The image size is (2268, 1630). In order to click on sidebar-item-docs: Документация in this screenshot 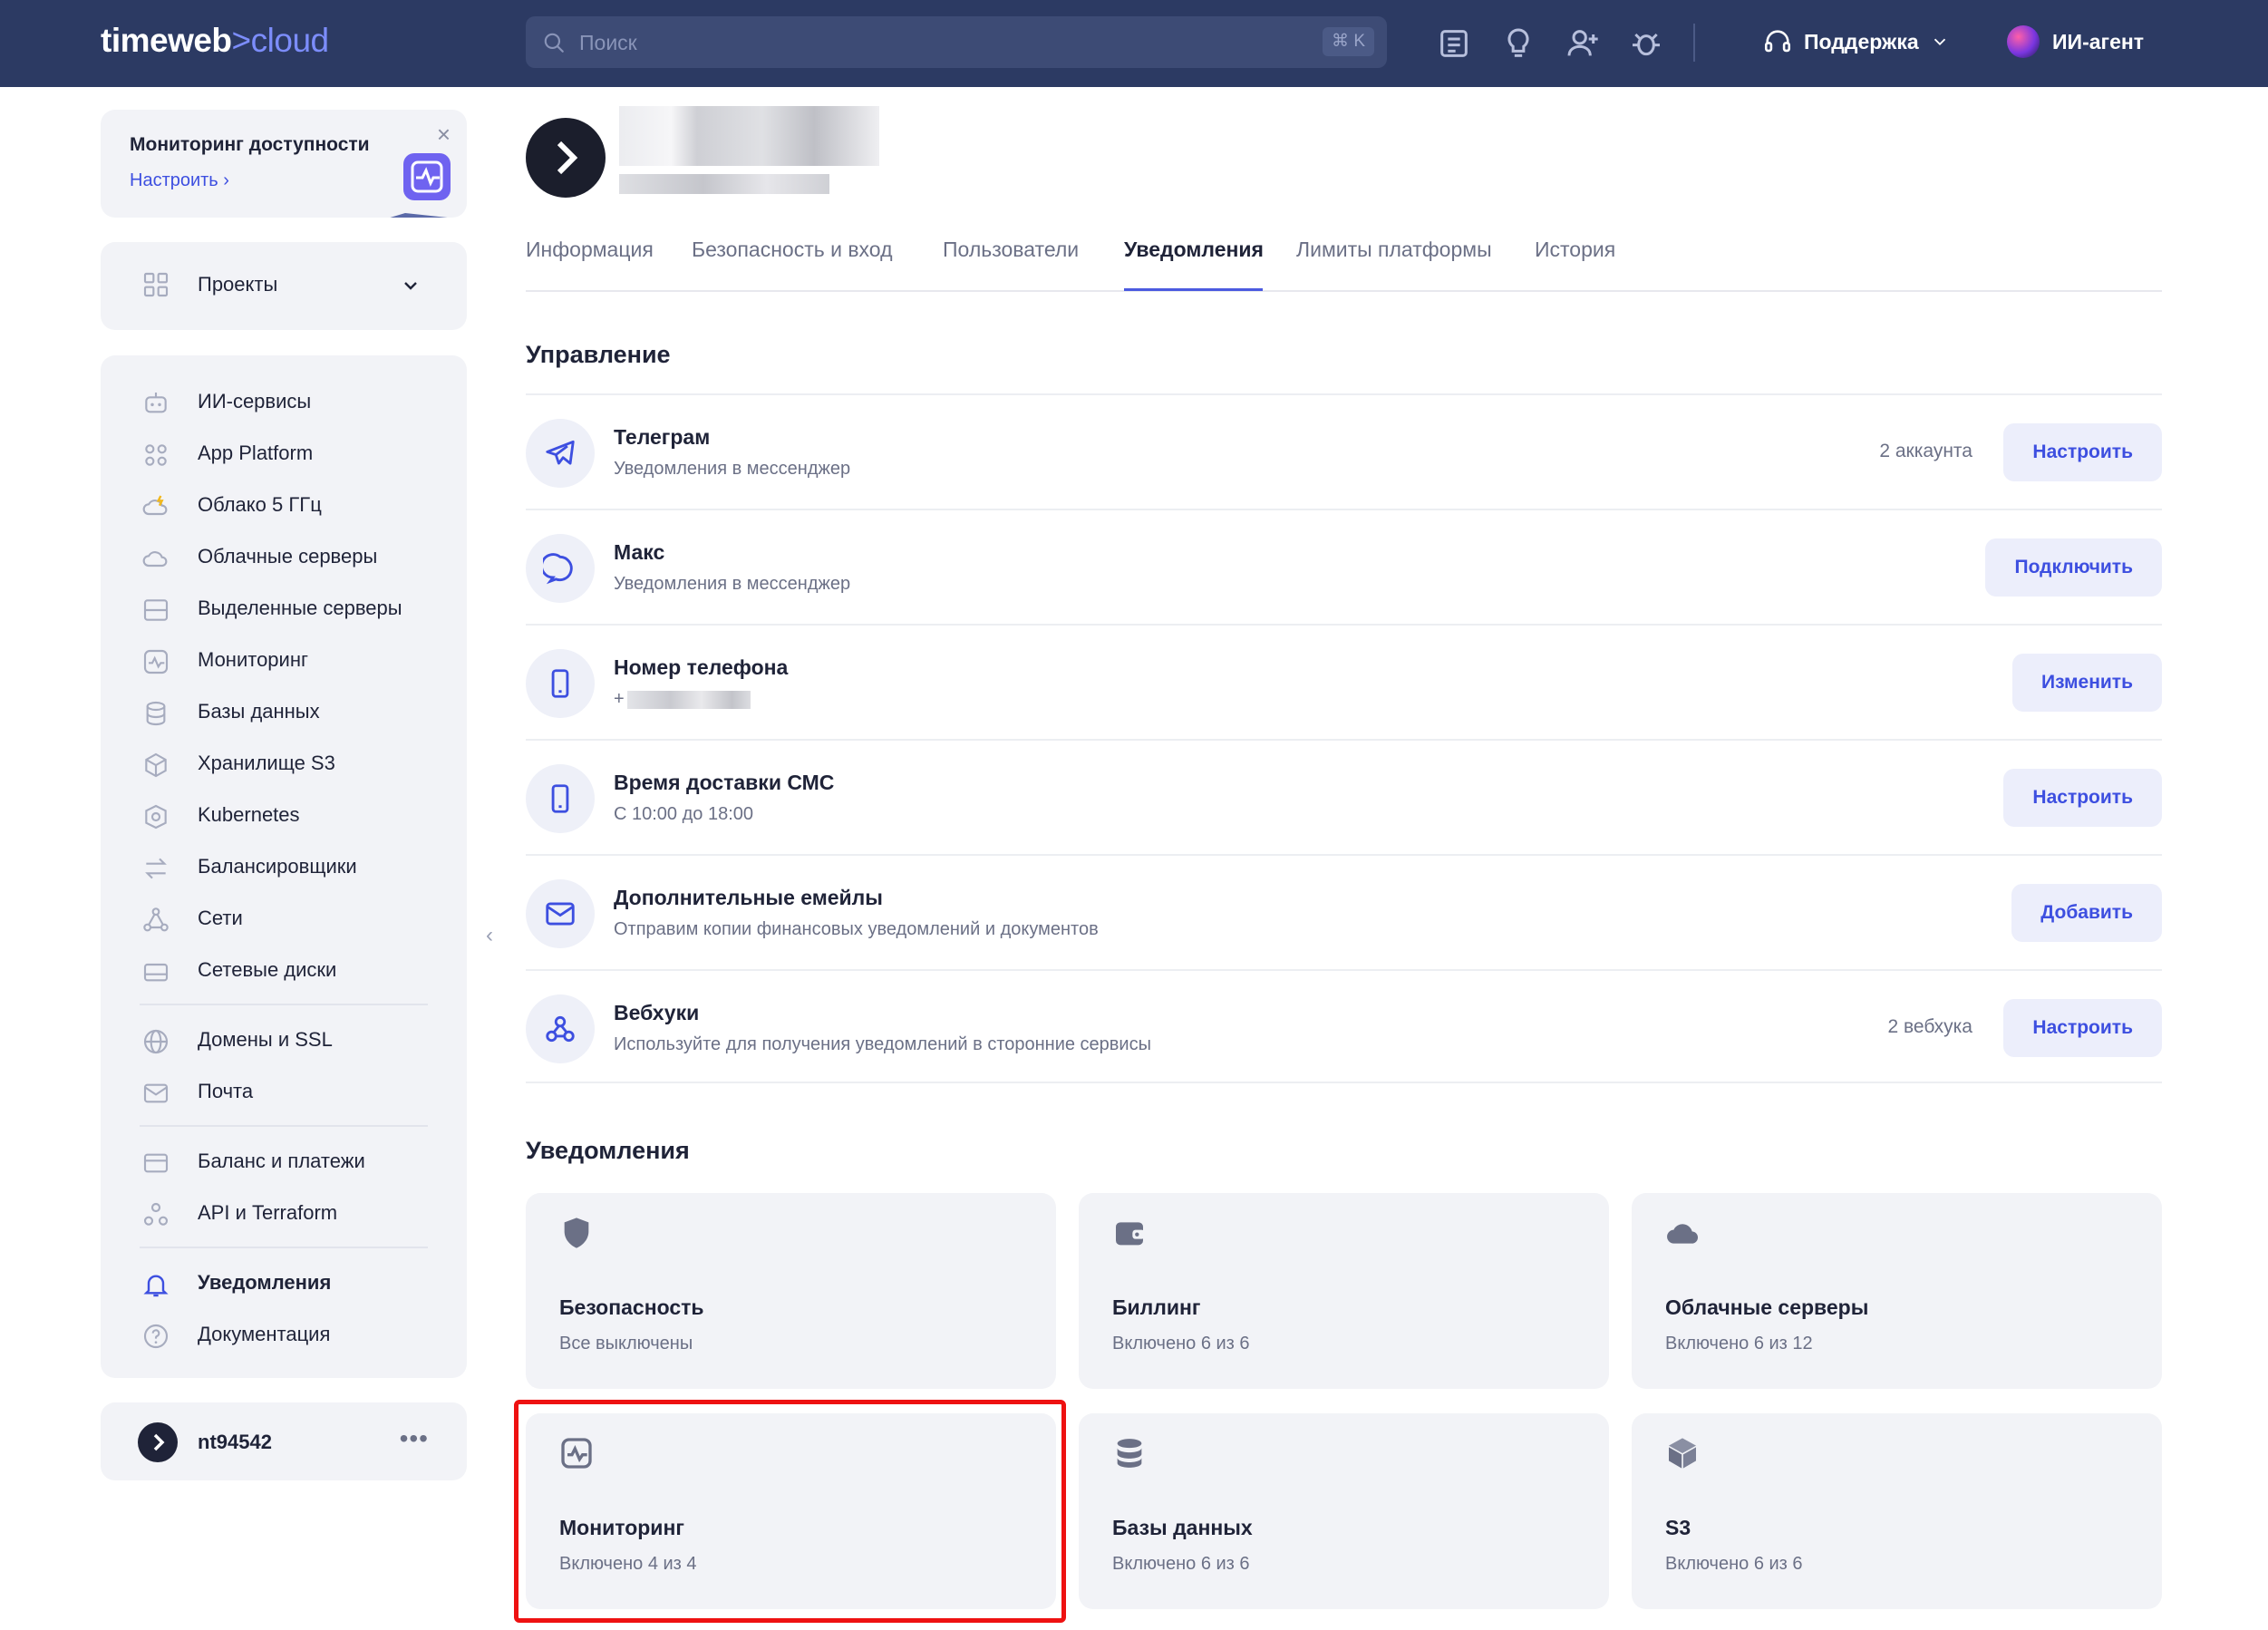, I will do `click(284, 1333)`.